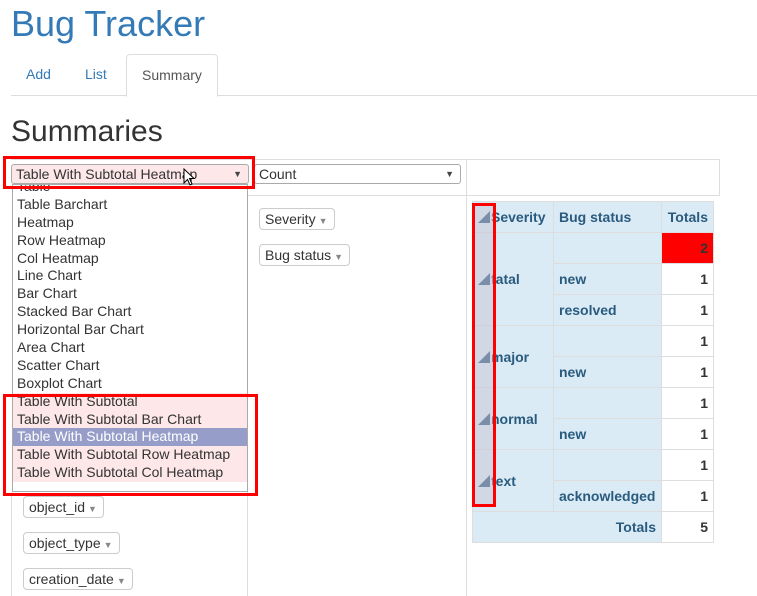 The height and width of the screenshot is (596, 757). I want to click on renderer-option: Row Heatmap, so click(130, 241).